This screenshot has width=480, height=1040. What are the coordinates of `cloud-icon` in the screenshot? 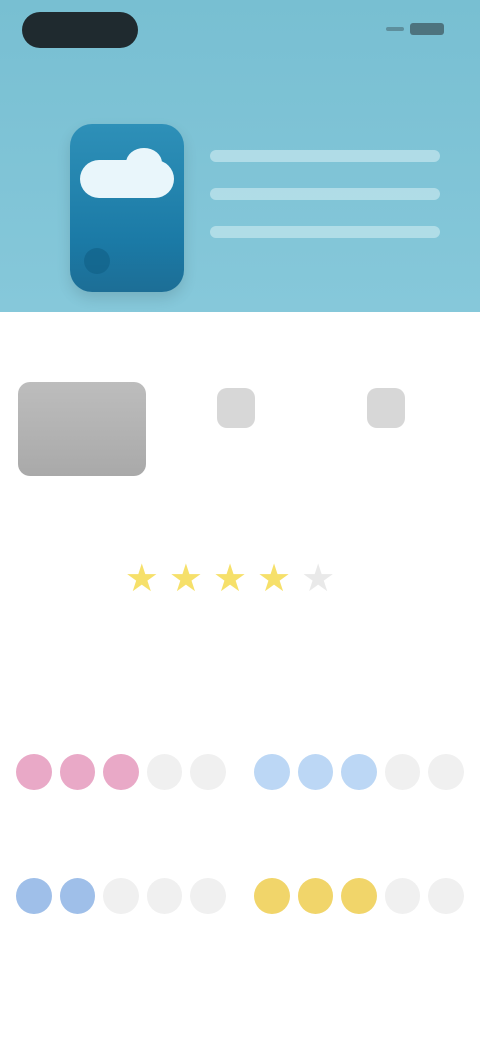 It's located at (127, 173).